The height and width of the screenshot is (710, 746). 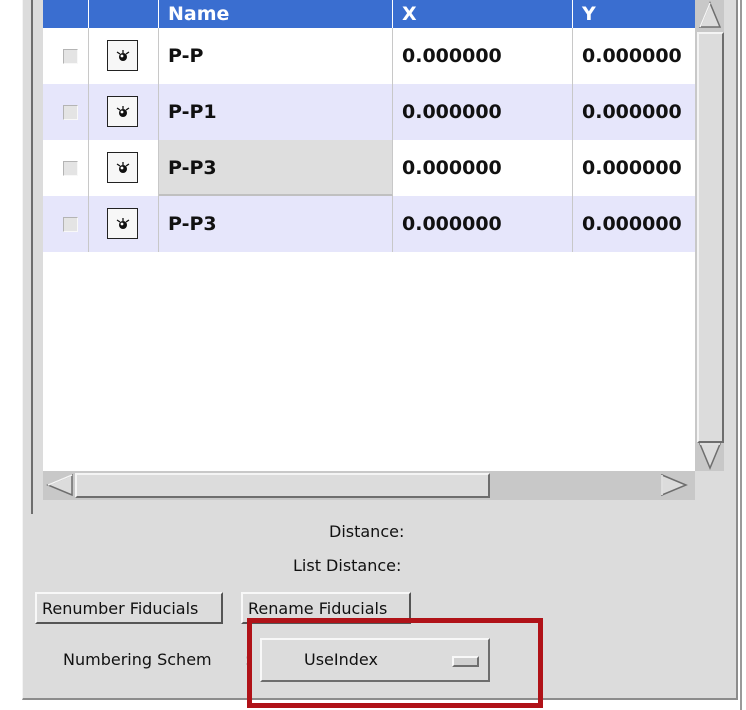 I want to click on window-edge, so click(x=741, y=355).